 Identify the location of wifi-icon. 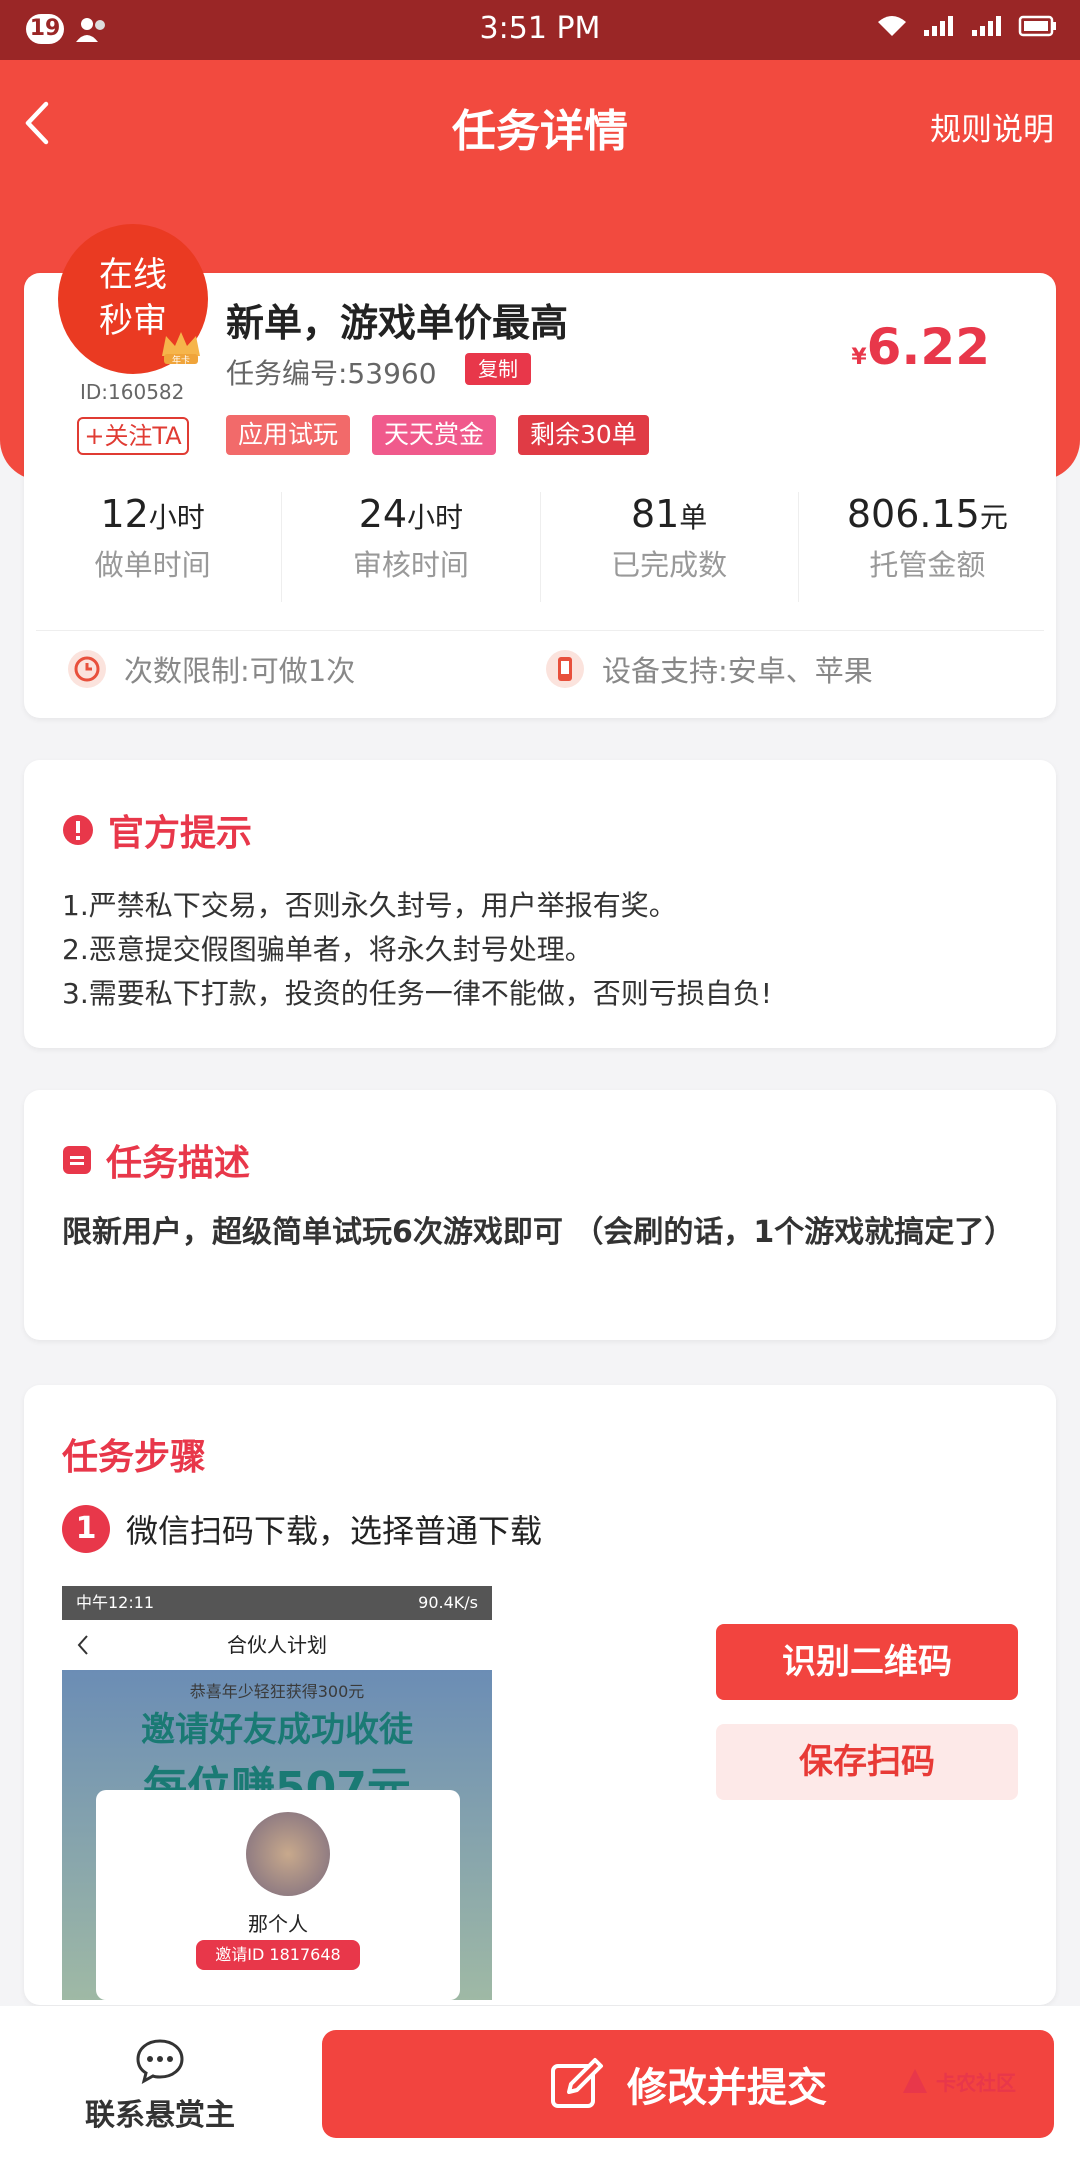
(892, 26).